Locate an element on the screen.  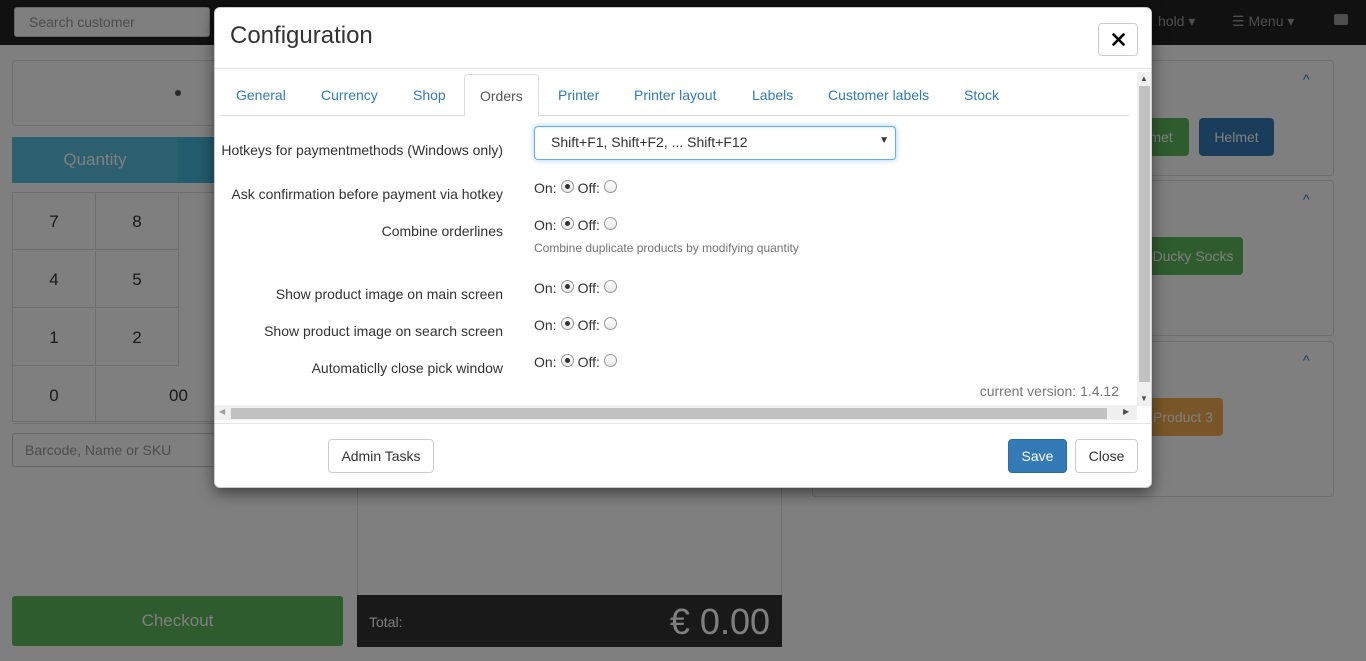
show-image-search-off-radio is located at coordinates (610, 323).